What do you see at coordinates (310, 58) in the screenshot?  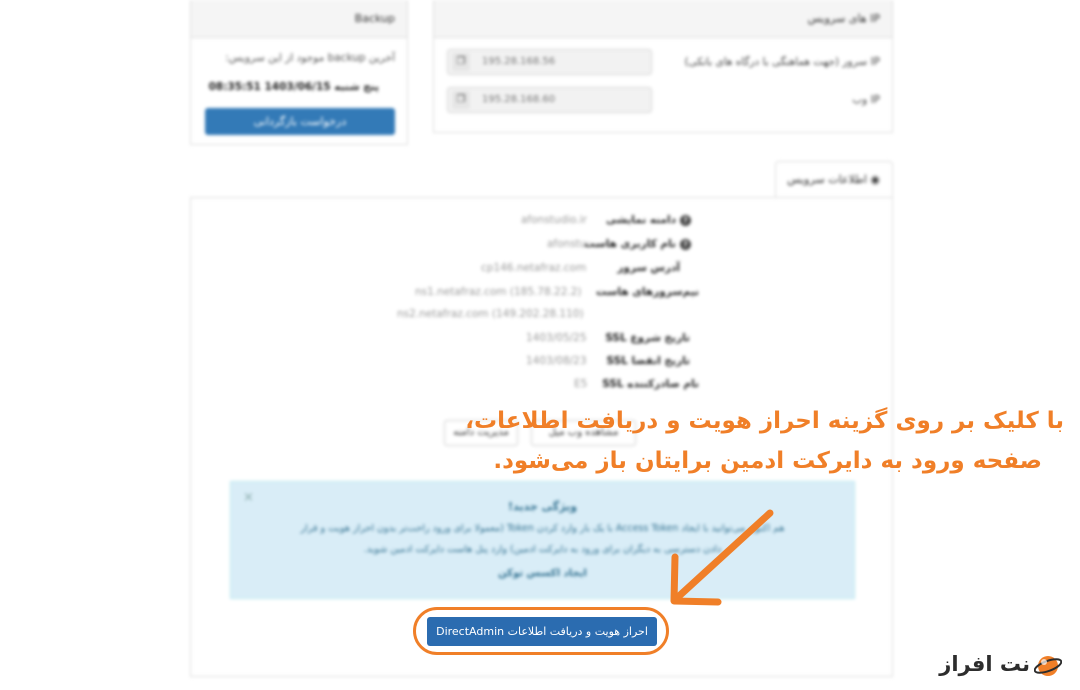 I see `last-backup-label: آخرین backup موجود از این سرویس:` at bounding box center [310, 58].